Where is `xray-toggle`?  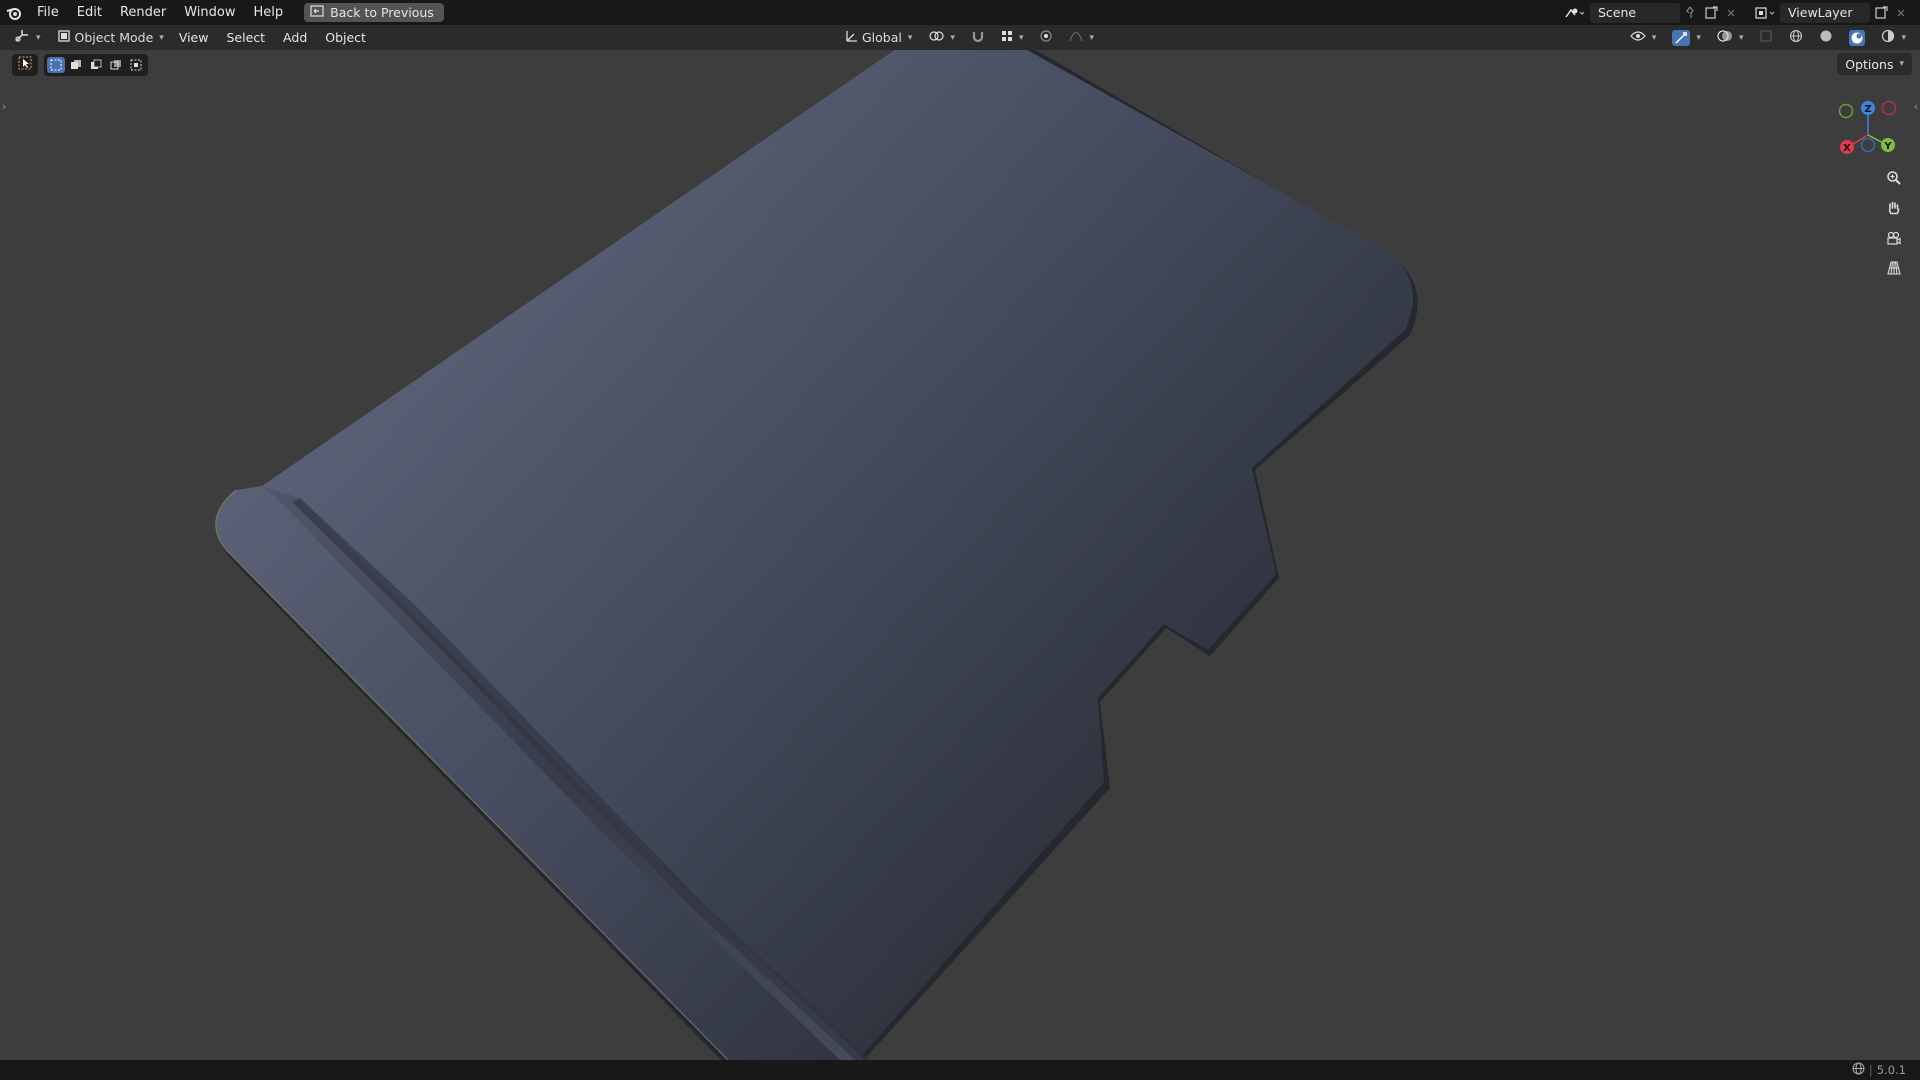
xray-toggle is located at coordinates (1766, 37).